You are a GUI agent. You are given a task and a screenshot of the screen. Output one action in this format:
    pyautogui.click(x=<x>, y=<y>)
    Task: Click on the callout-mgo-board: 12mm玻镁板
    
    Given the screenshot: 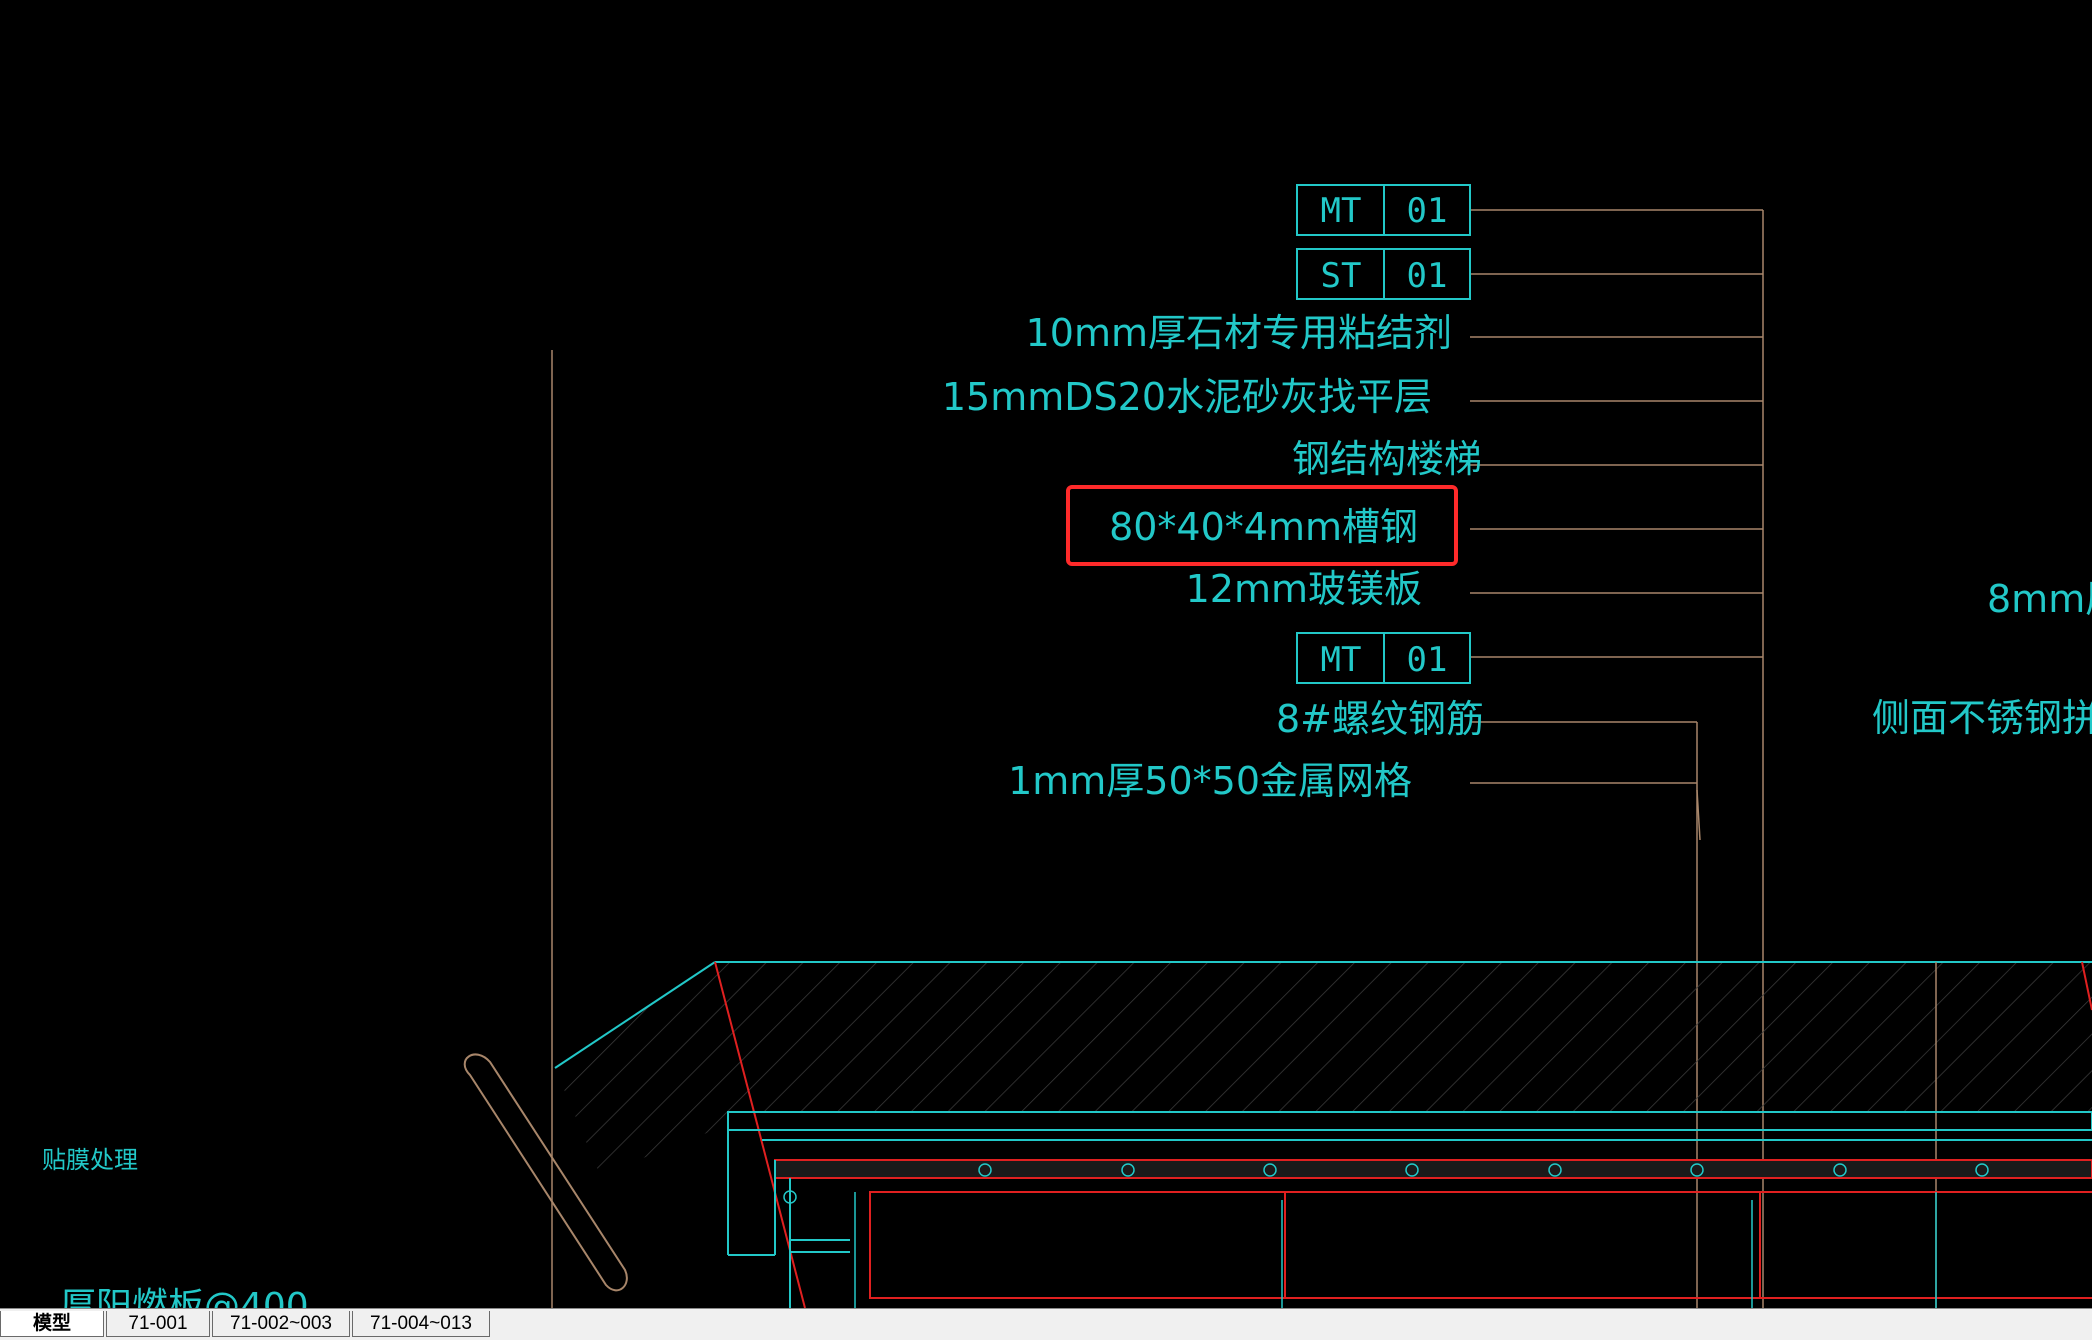 What is the action you would take?
    pyautogui.click(x=1304, y=589)
    